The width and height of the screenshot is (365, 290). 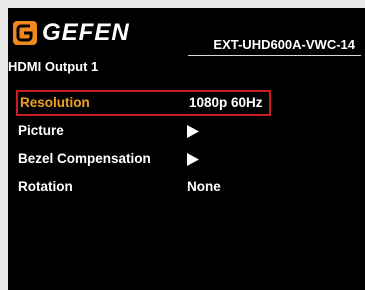 I want to click on menu-item-value: 1080p 60Hz, so click(x=226, y=102).